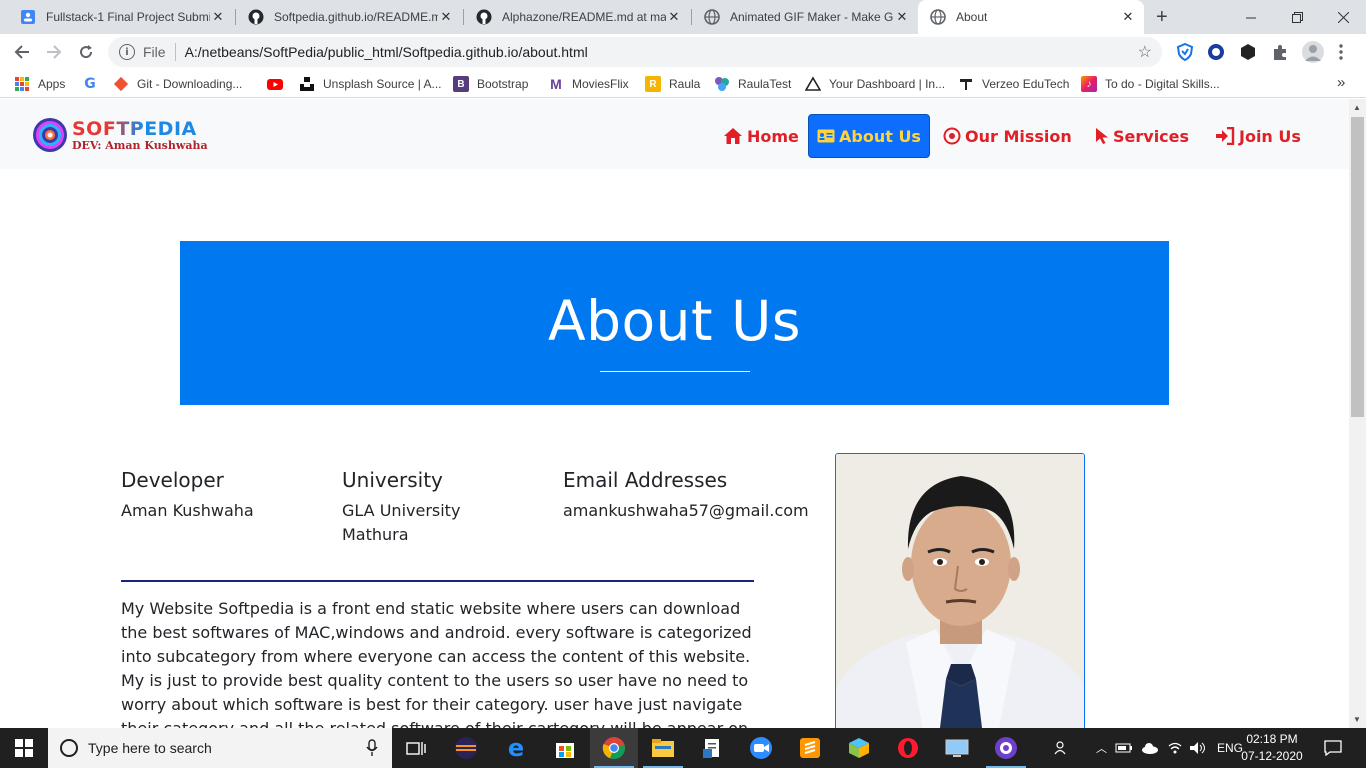 The width and height of the screenshot is (1366, 768). Describe the element at coordinates (94, 84) in the screenshot. I see `bookmark-google: G` at that location.